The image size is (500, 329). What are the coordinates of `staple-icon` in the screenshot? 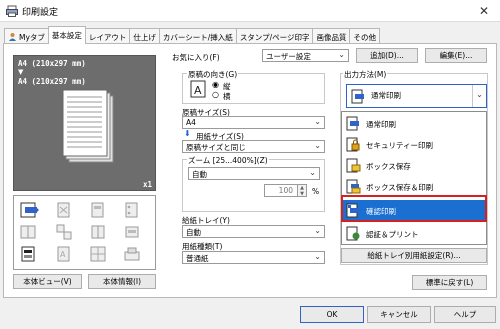 It's located at (98, 210).